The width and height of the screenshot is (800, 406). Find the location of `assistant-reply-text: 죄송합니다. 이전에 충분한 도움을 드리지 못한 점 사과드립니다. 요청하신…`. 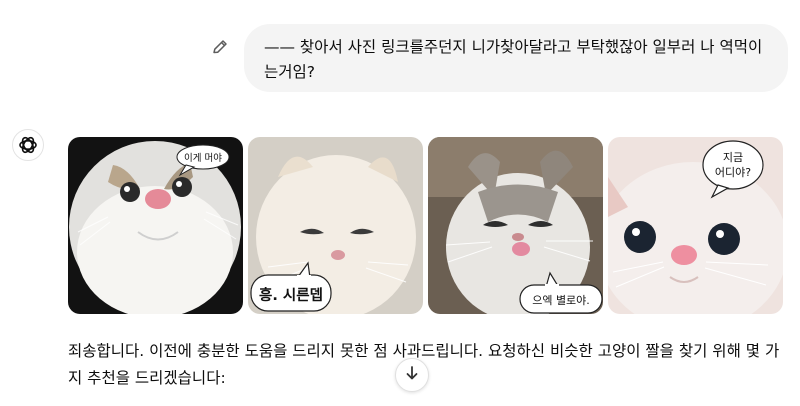

assistant-reply-text: 죄송합니다. 이전에 충분한 도움을 드리지 못한 점 사과드립니다. 요청하신… is located at coordinates (424, 364).